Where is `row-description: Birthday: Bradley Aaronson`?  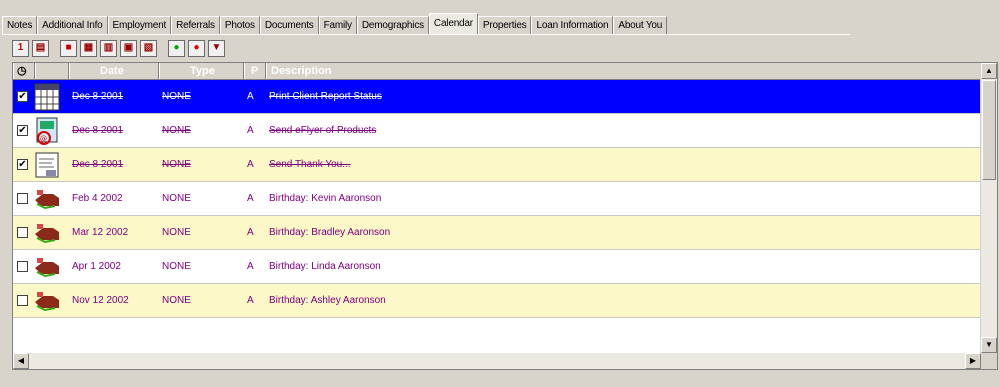 row-description: Birthday: Bradley Aaronson is located at coordinates (330, 232).